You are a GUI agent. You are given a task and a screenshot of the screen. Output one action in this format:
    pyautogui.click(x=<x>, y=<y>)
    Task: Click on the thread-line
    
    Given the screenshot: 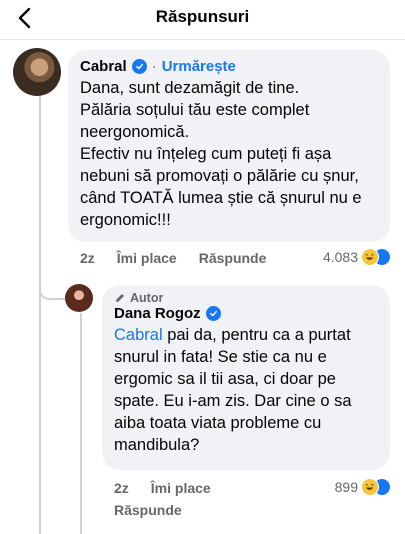 What is the action you would take?
    pyautogui.click(x=40, y=312)
    